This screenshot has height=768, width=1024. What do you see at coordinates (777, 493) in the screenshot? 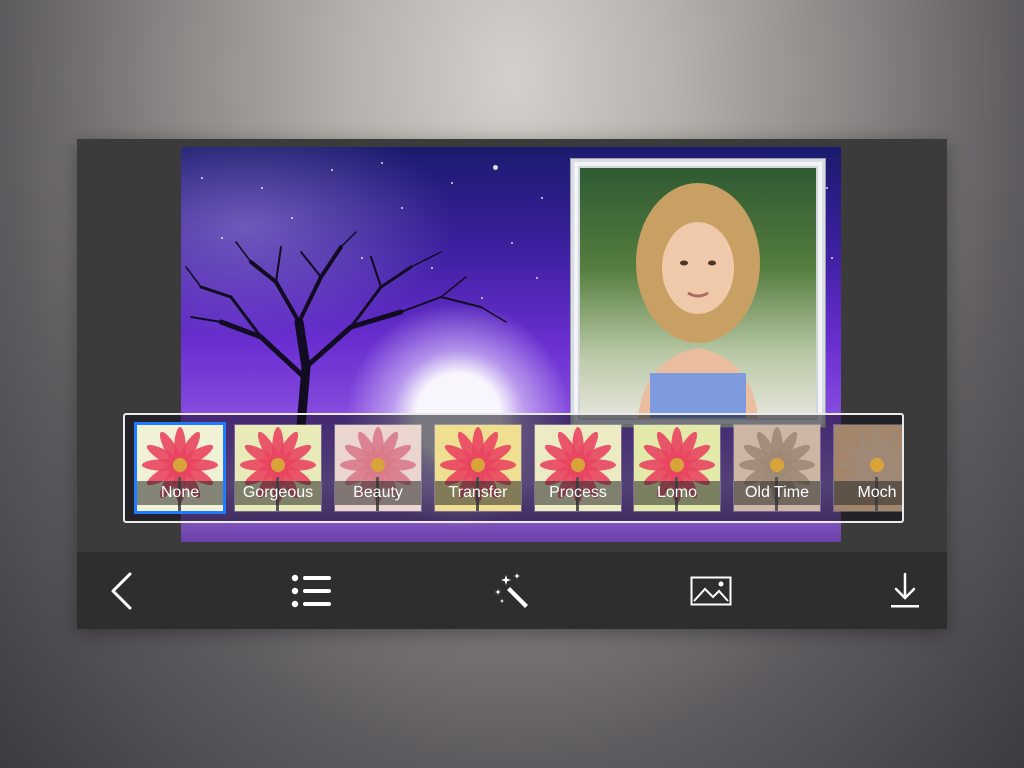
I see `filter-label: Old Time` at bounding box center [777, 493].